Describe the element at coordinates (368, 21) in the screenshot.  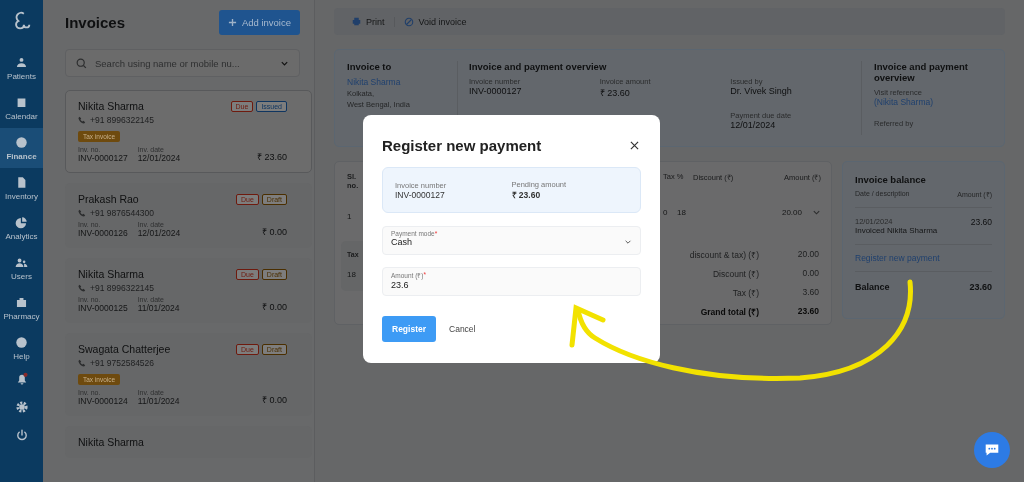
I see `print-button: Print` at that location.